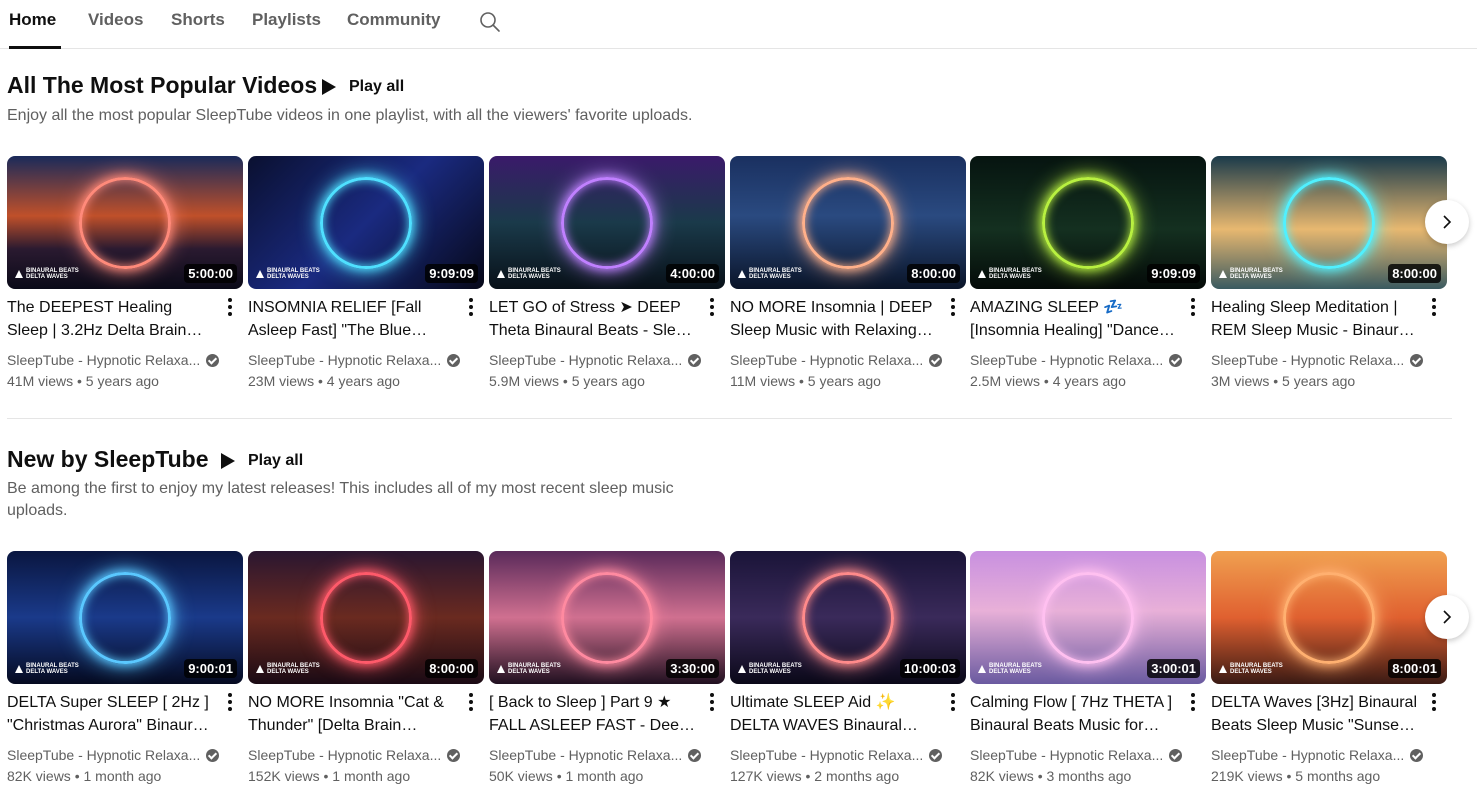 The width and height of the screenshot is (1477, 797). Describe the element at coordinates (286, 29) in the screenshot. I see `tab-playlists: Playlists` at that location.